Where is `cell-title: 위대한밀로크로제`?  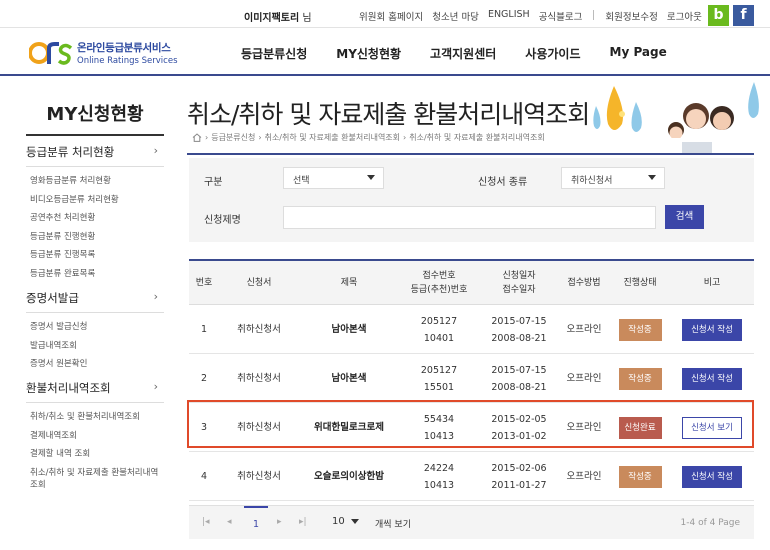
cell-title: 위대한밀로크로제 is located at coordinates (349, 427).